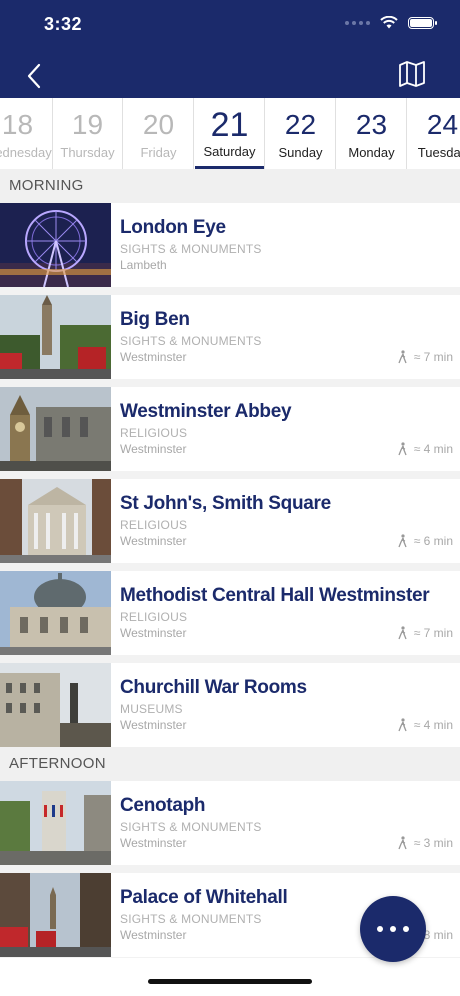 The height and width of the screenshot is (996, 460). I want to click on walk-time-label: 8 min, so click(438, 935).